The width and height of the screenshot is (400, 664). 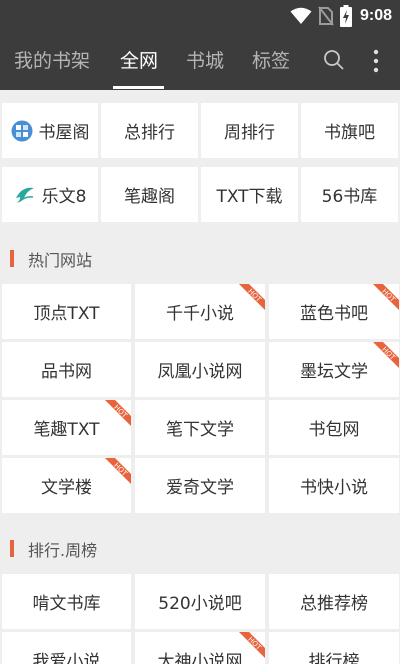 I want to click on site-label: 总推荐榜, so click(x=334, y=604).